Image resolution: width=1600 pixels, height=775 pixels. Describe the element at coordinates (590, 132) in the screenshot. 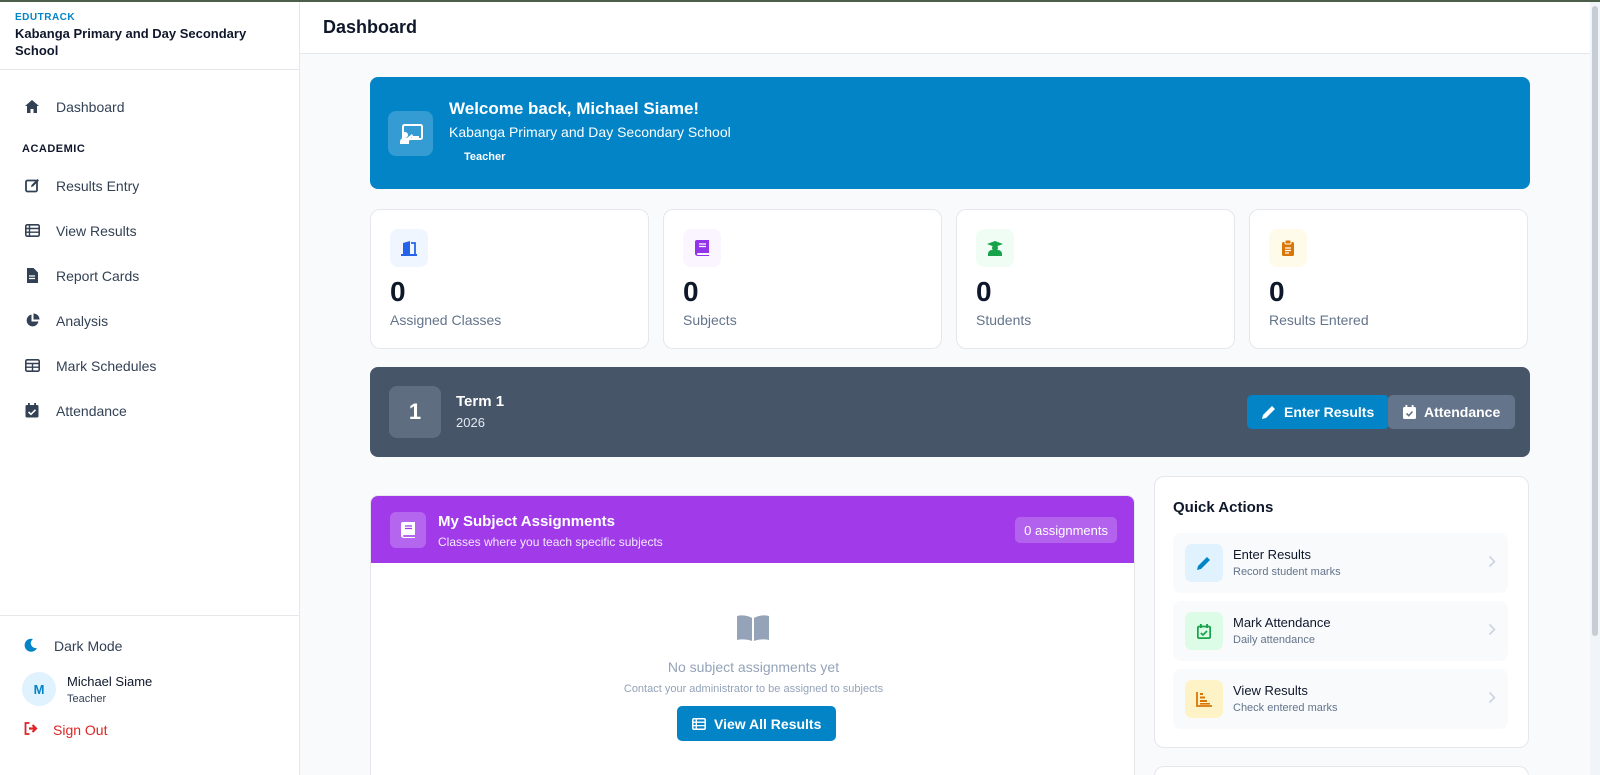

I see `welcome-school: Kabanga Primary and Day Secondary School` at that location.